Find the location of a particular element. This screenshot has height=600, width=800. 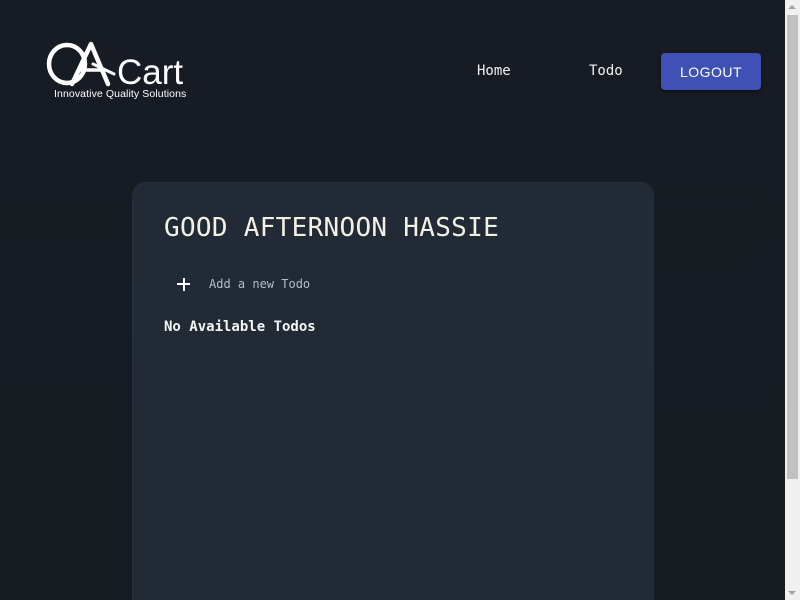

add-todo-row is located at coordinates (323, 284).